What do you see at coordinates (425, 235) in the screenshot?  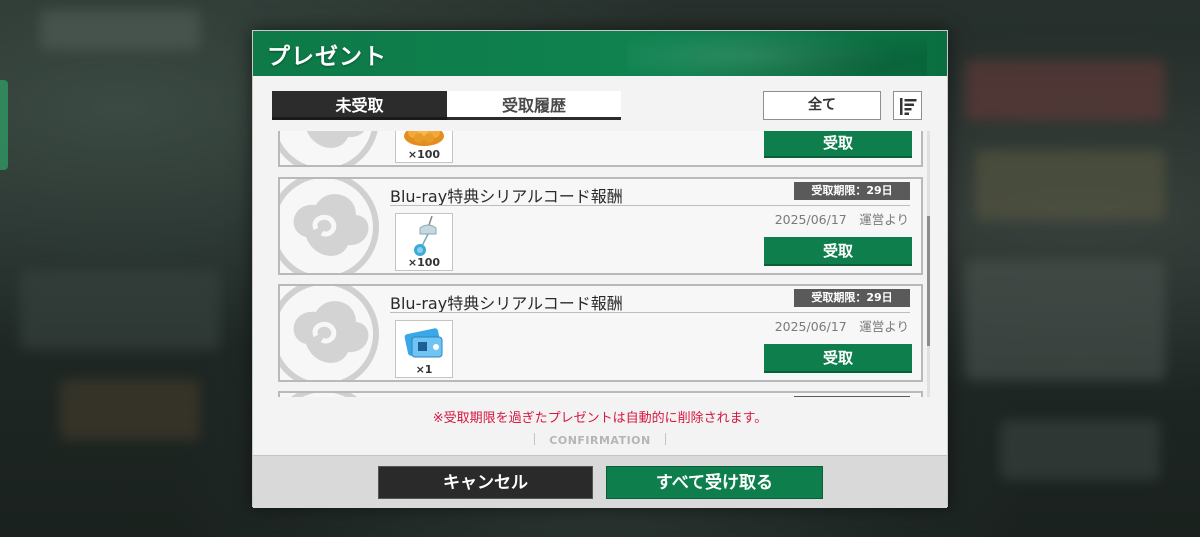 I see `wind-chime-icon` at bounding box center [425, 235].